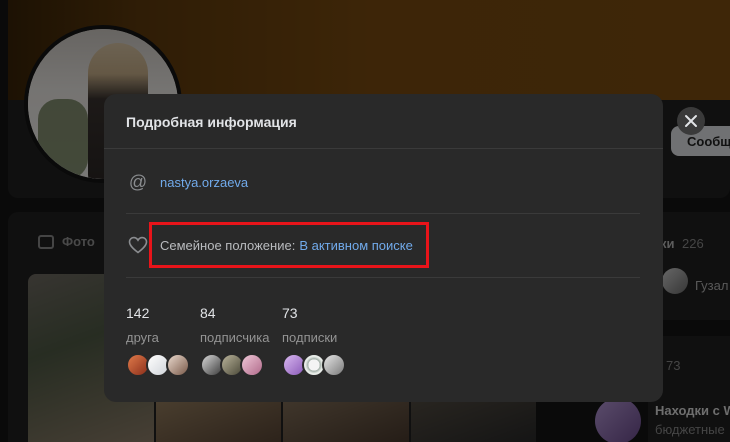  I want to click on stat-followers: 84 подписчика, so click(236, 341).